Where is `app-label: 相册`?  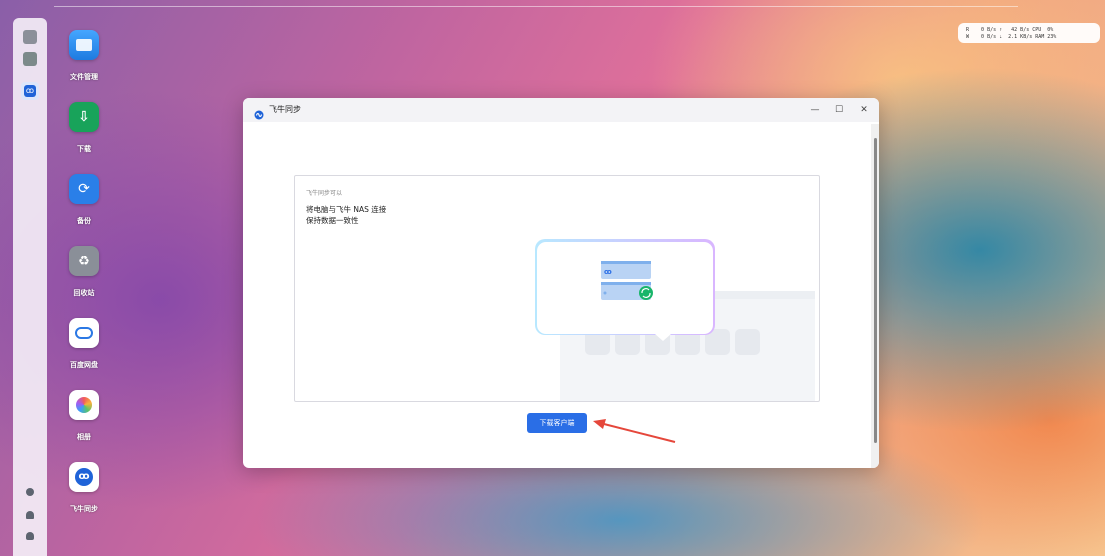 app-label: 相册 is located at coordinates (84, 437).